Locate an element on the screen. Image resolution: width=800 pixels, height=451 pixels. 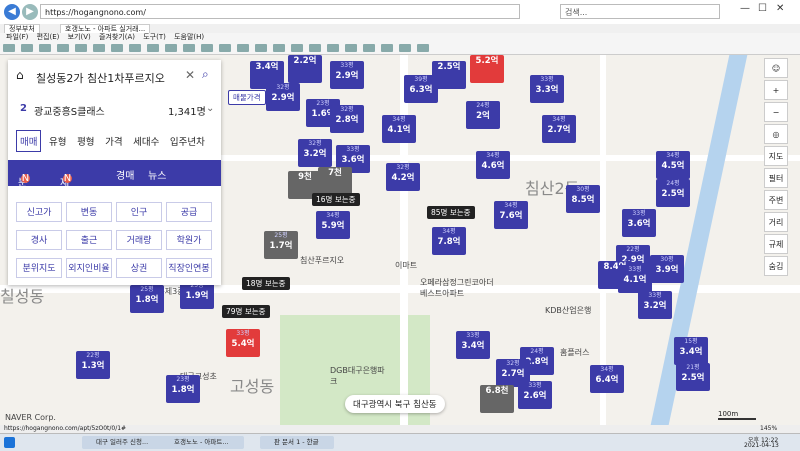
minimize-icon: — is located at coordinates (745, 8).